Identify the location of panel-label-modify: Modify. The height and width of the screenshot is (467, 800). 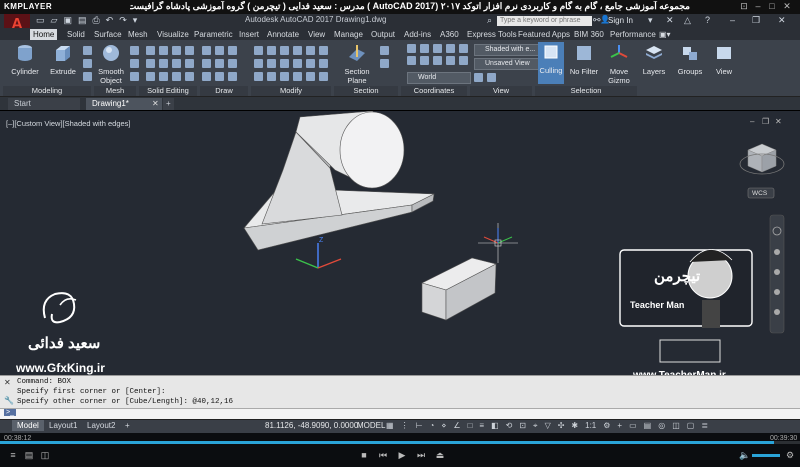
(291, 91).